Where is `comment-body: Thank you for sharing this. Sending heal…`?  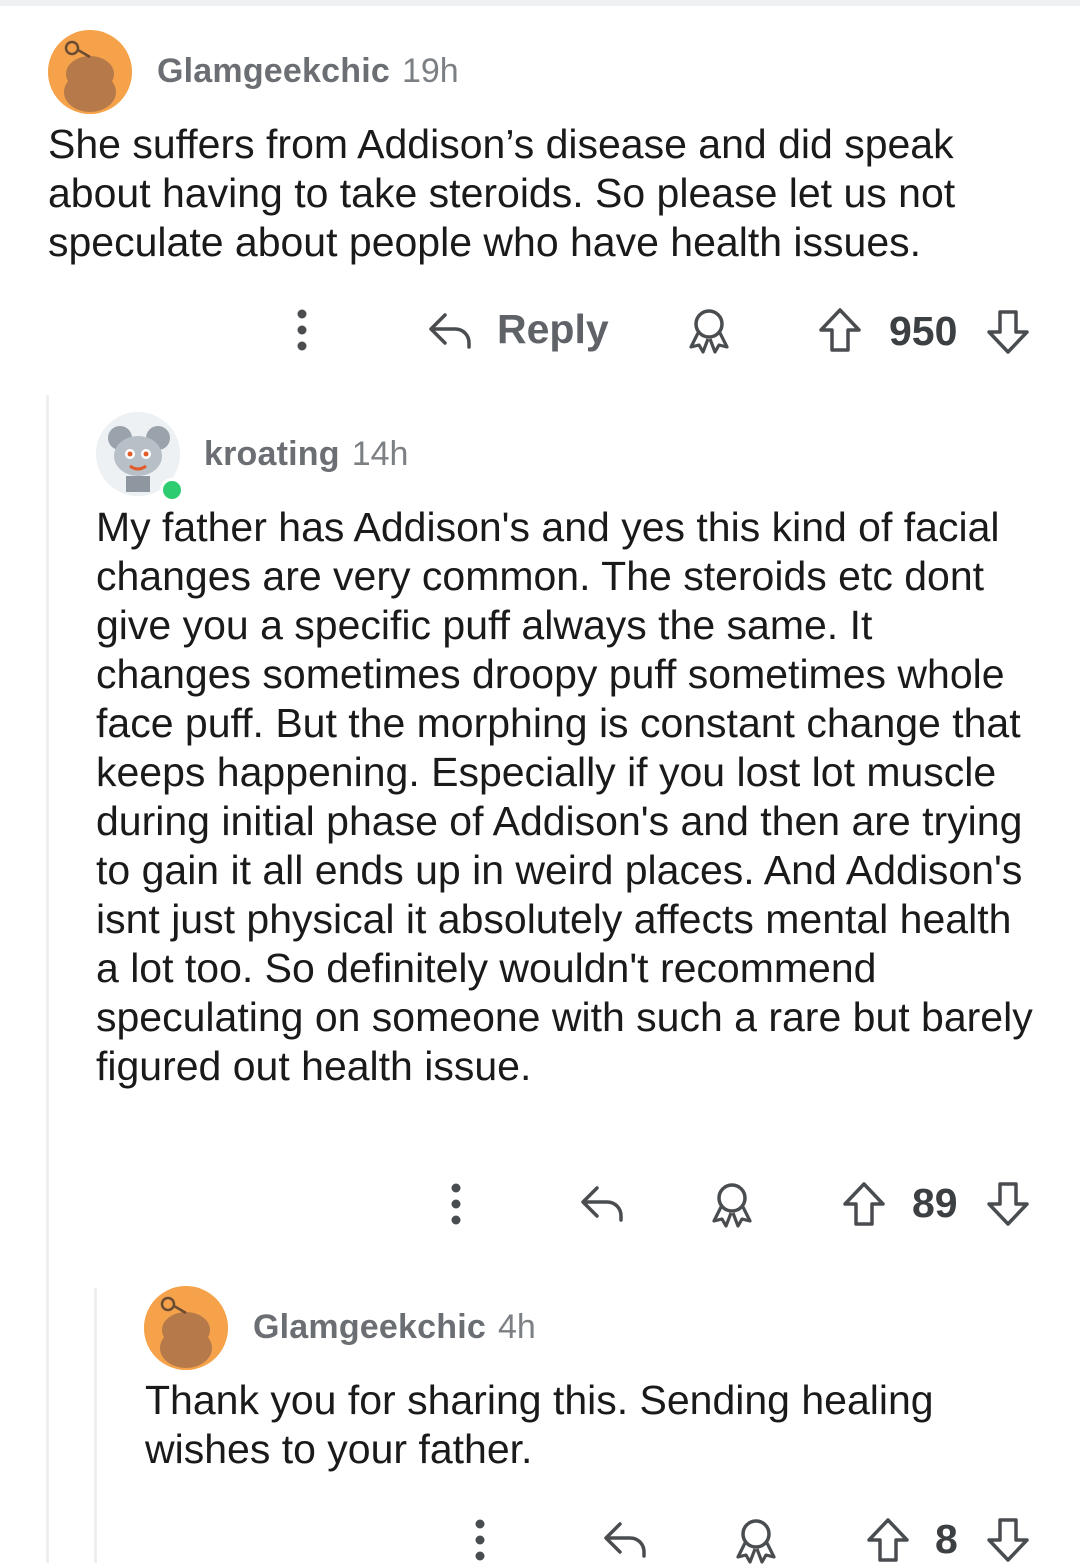 comment-body: Thank you for sharing this. Sending heal… is located at coordinates (539, 1424).